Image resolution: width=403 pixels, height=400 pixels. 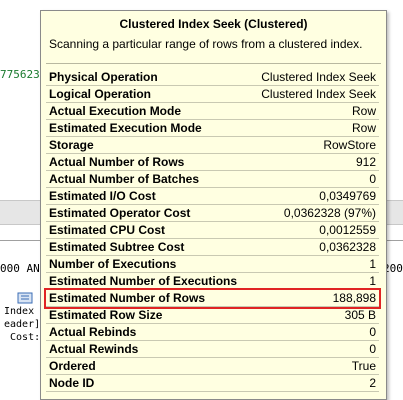 I want to click on property-value: 188,898, so click(x=354, y=298).